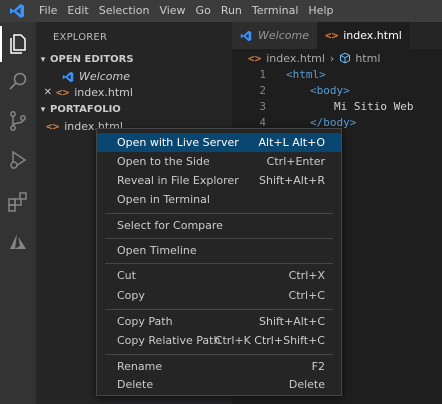  I want to click on tab-index-html: <> index.html, so click(363, 35).